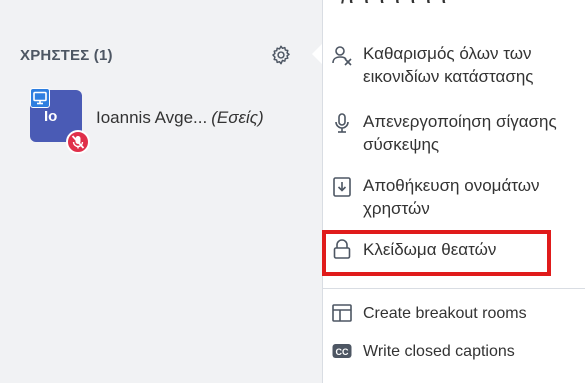 Image resolution: width=585 pixels, height=383 pixels. I want to click on menu-item-label: Απενεργοποίηση σίγασης σύσκεψης, so click(460, 133).